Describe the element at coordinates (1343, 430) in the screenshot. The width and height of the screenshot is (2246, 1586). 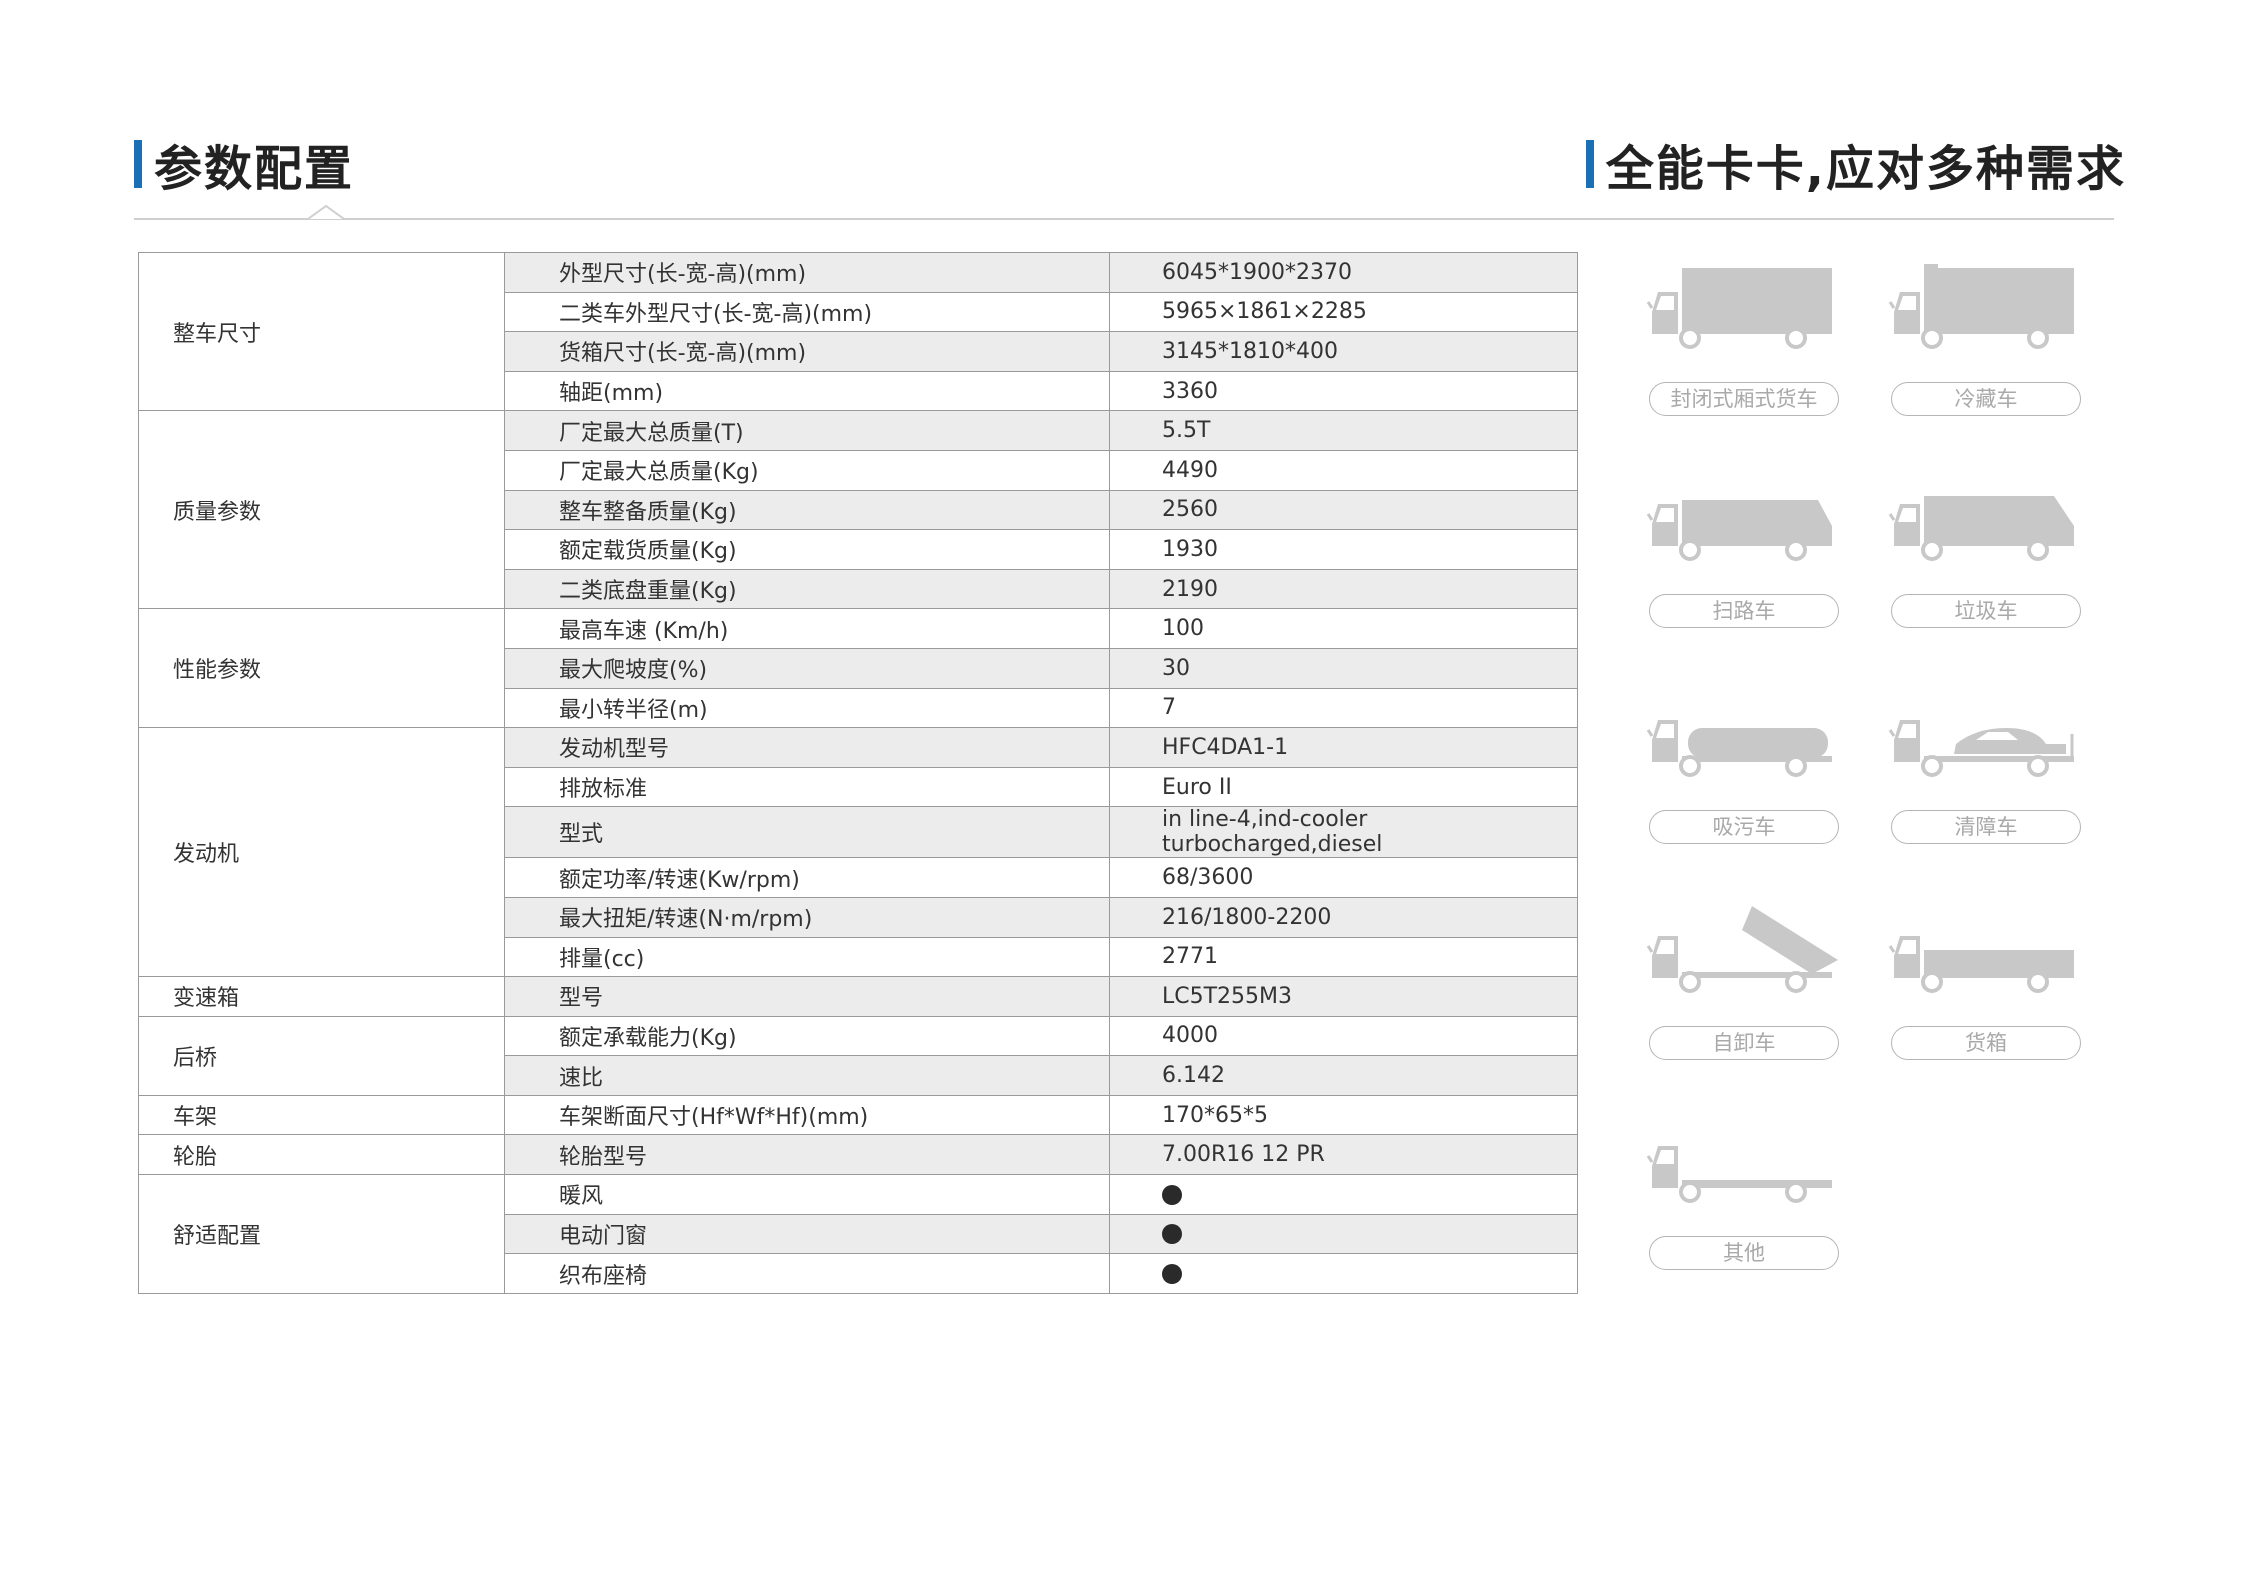
I see `spec-value: 5.5T` at that location.